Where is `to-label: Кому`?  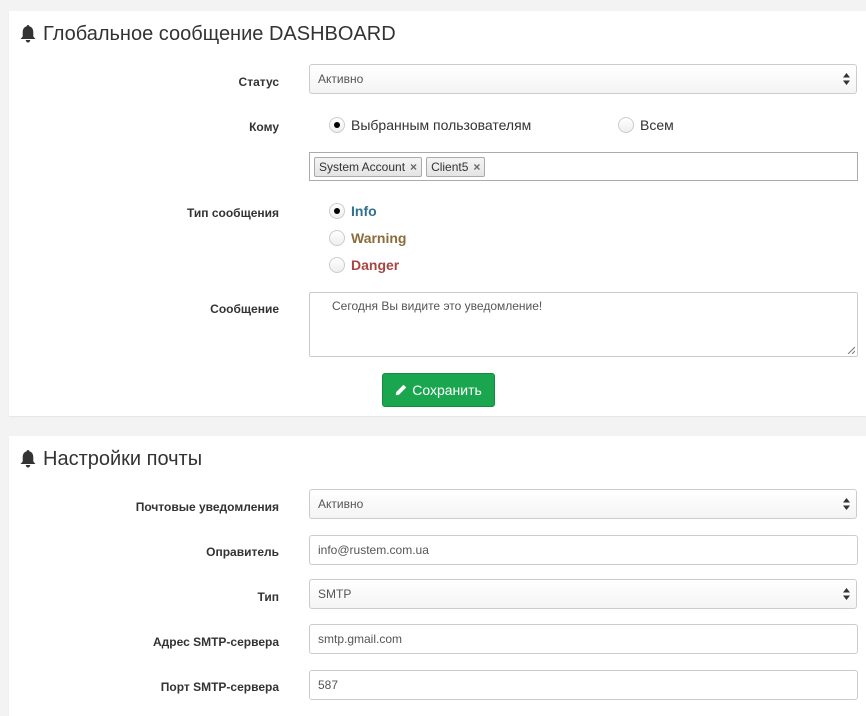 to-label: Кому is located at coordinates (264, 127).